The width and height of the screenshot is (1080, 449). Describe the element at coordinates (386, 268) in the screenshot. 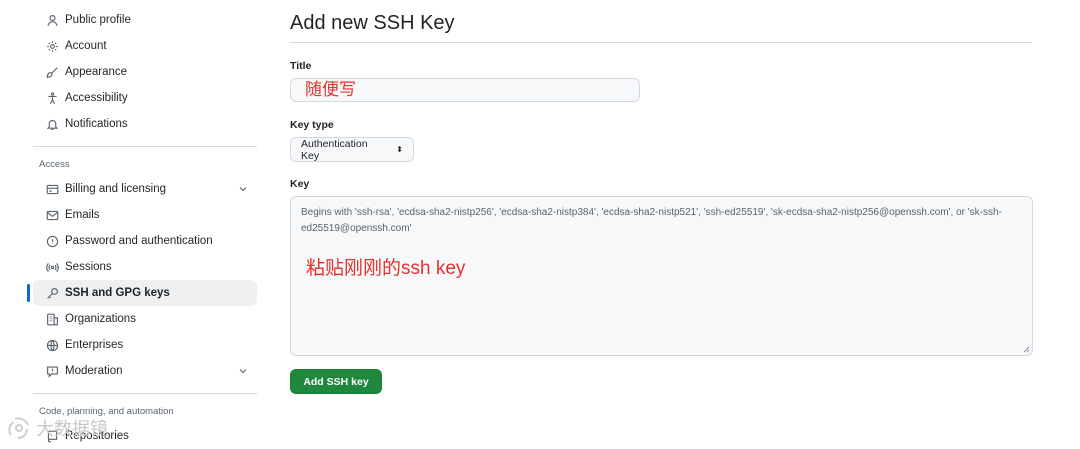

I see `key-annotation: 粘贴刚刚的ssh key` at that location.